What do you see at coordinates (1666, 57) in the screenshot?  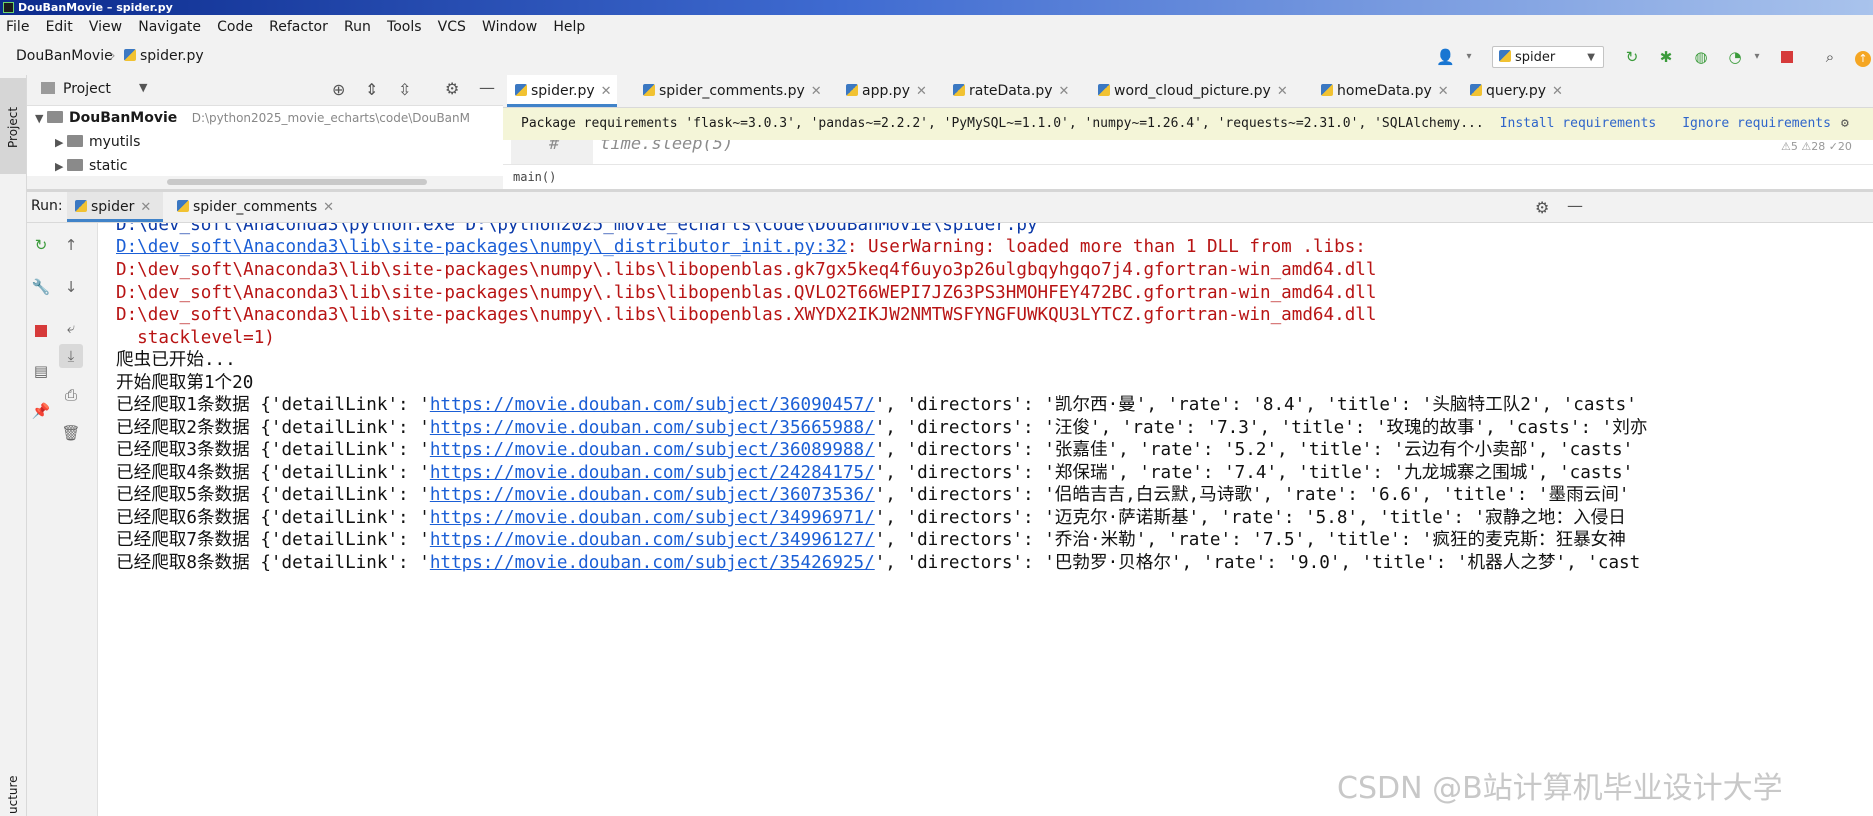 I see `debug-icon: ✱` at bounding box center [1666, 57].